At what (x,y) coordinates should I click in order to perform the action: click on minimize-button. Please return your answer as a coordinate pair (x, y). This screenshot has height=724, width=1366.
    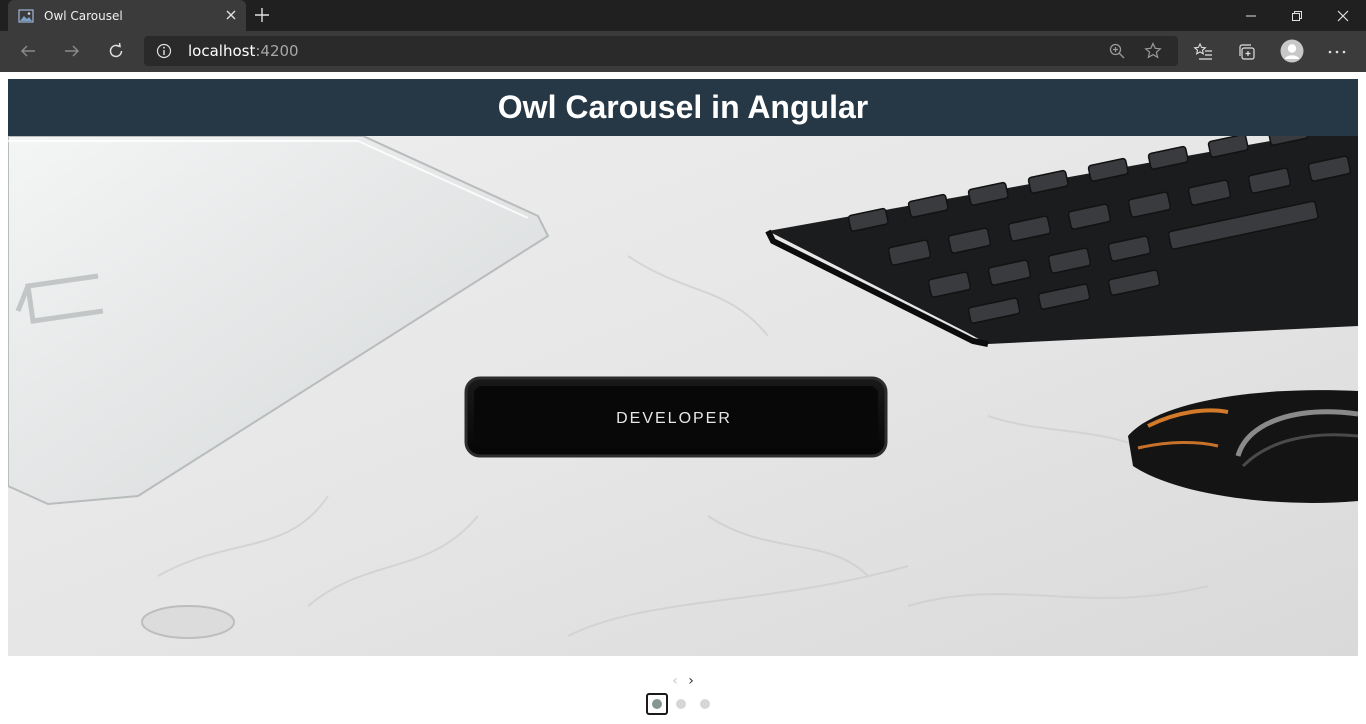
    Looking at the image, I should click on (1251, 15).